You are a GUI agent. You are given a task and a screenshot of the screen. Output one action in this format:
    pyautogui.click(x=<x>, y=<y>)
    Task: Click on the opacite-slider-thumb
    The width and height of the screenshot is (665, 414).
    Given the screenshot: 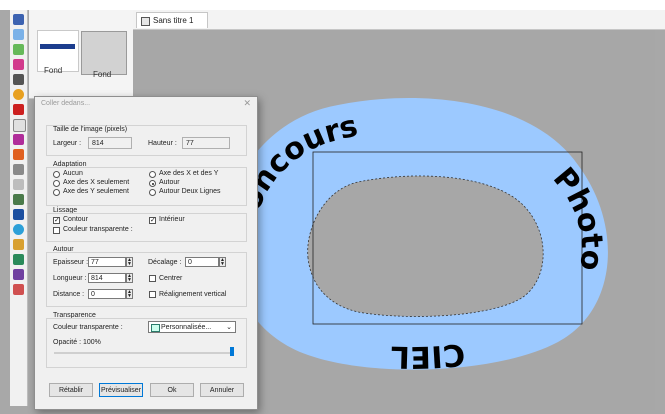 What is the action you would take?
    pyautogui.click(x=232, y=351)
    